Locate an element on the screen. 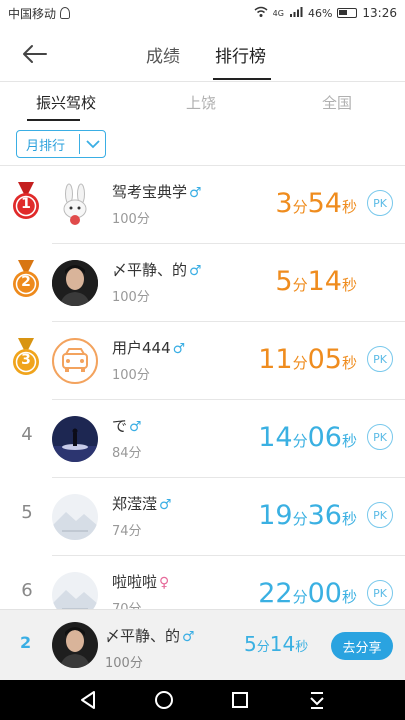 This screenshot has height=720, width=405. clock: 13:26 is located at coordinates (379, 13).